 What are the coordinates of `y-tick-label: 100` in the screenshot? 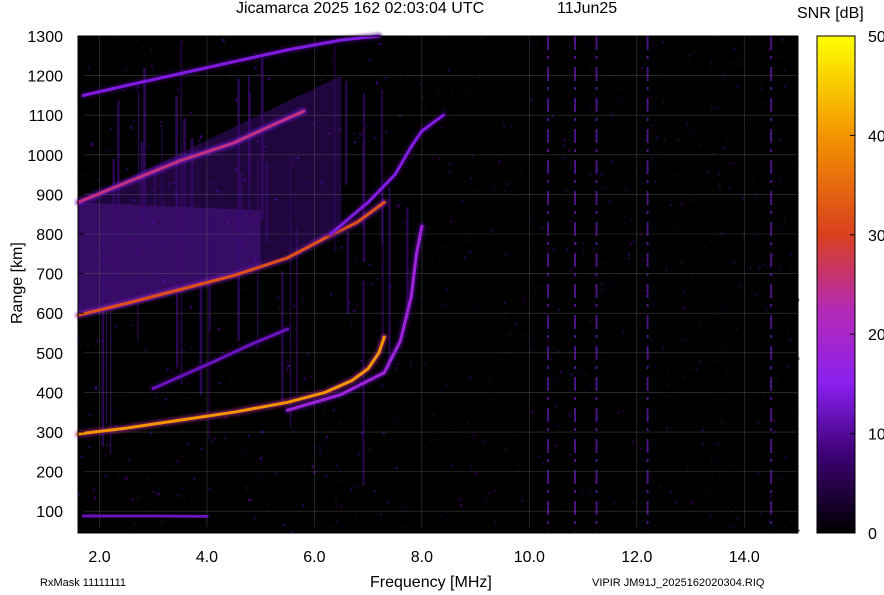 It's located at (49, 512).